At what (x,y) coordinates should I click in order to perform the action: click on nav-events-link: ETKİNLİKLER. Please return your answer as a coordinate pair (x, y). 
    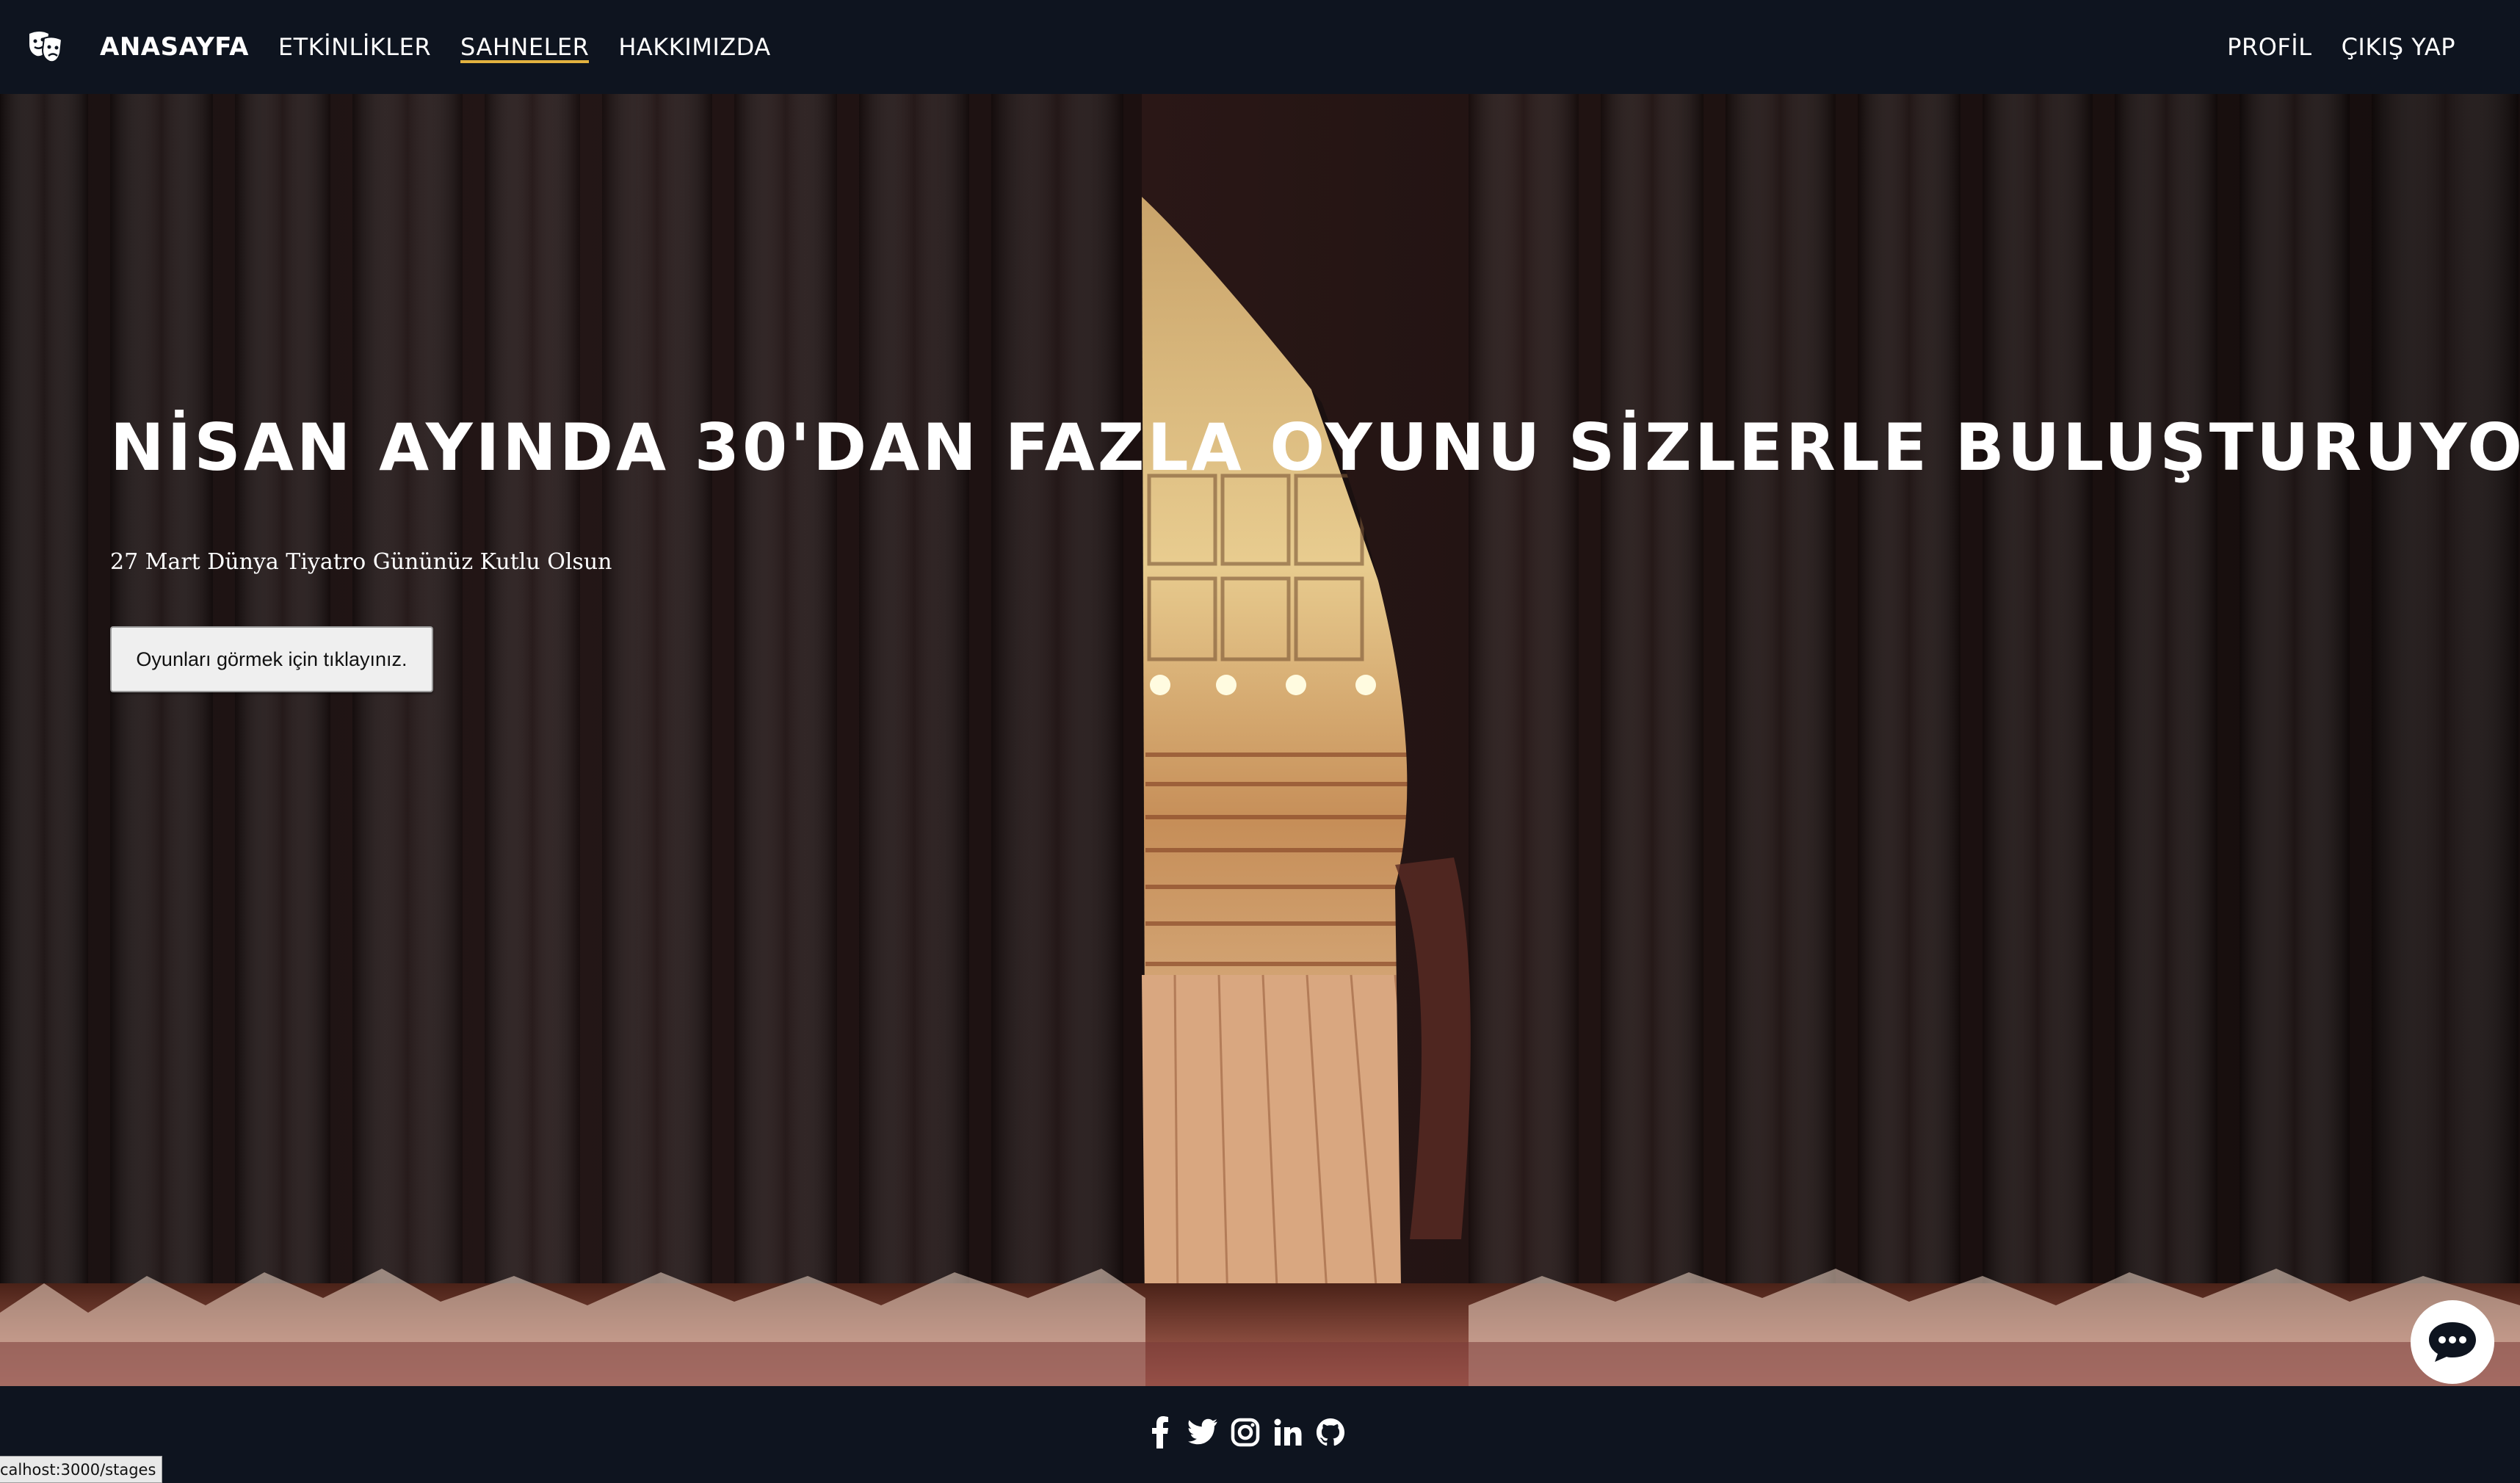
    Looking at the image, I should click on (354, 47).